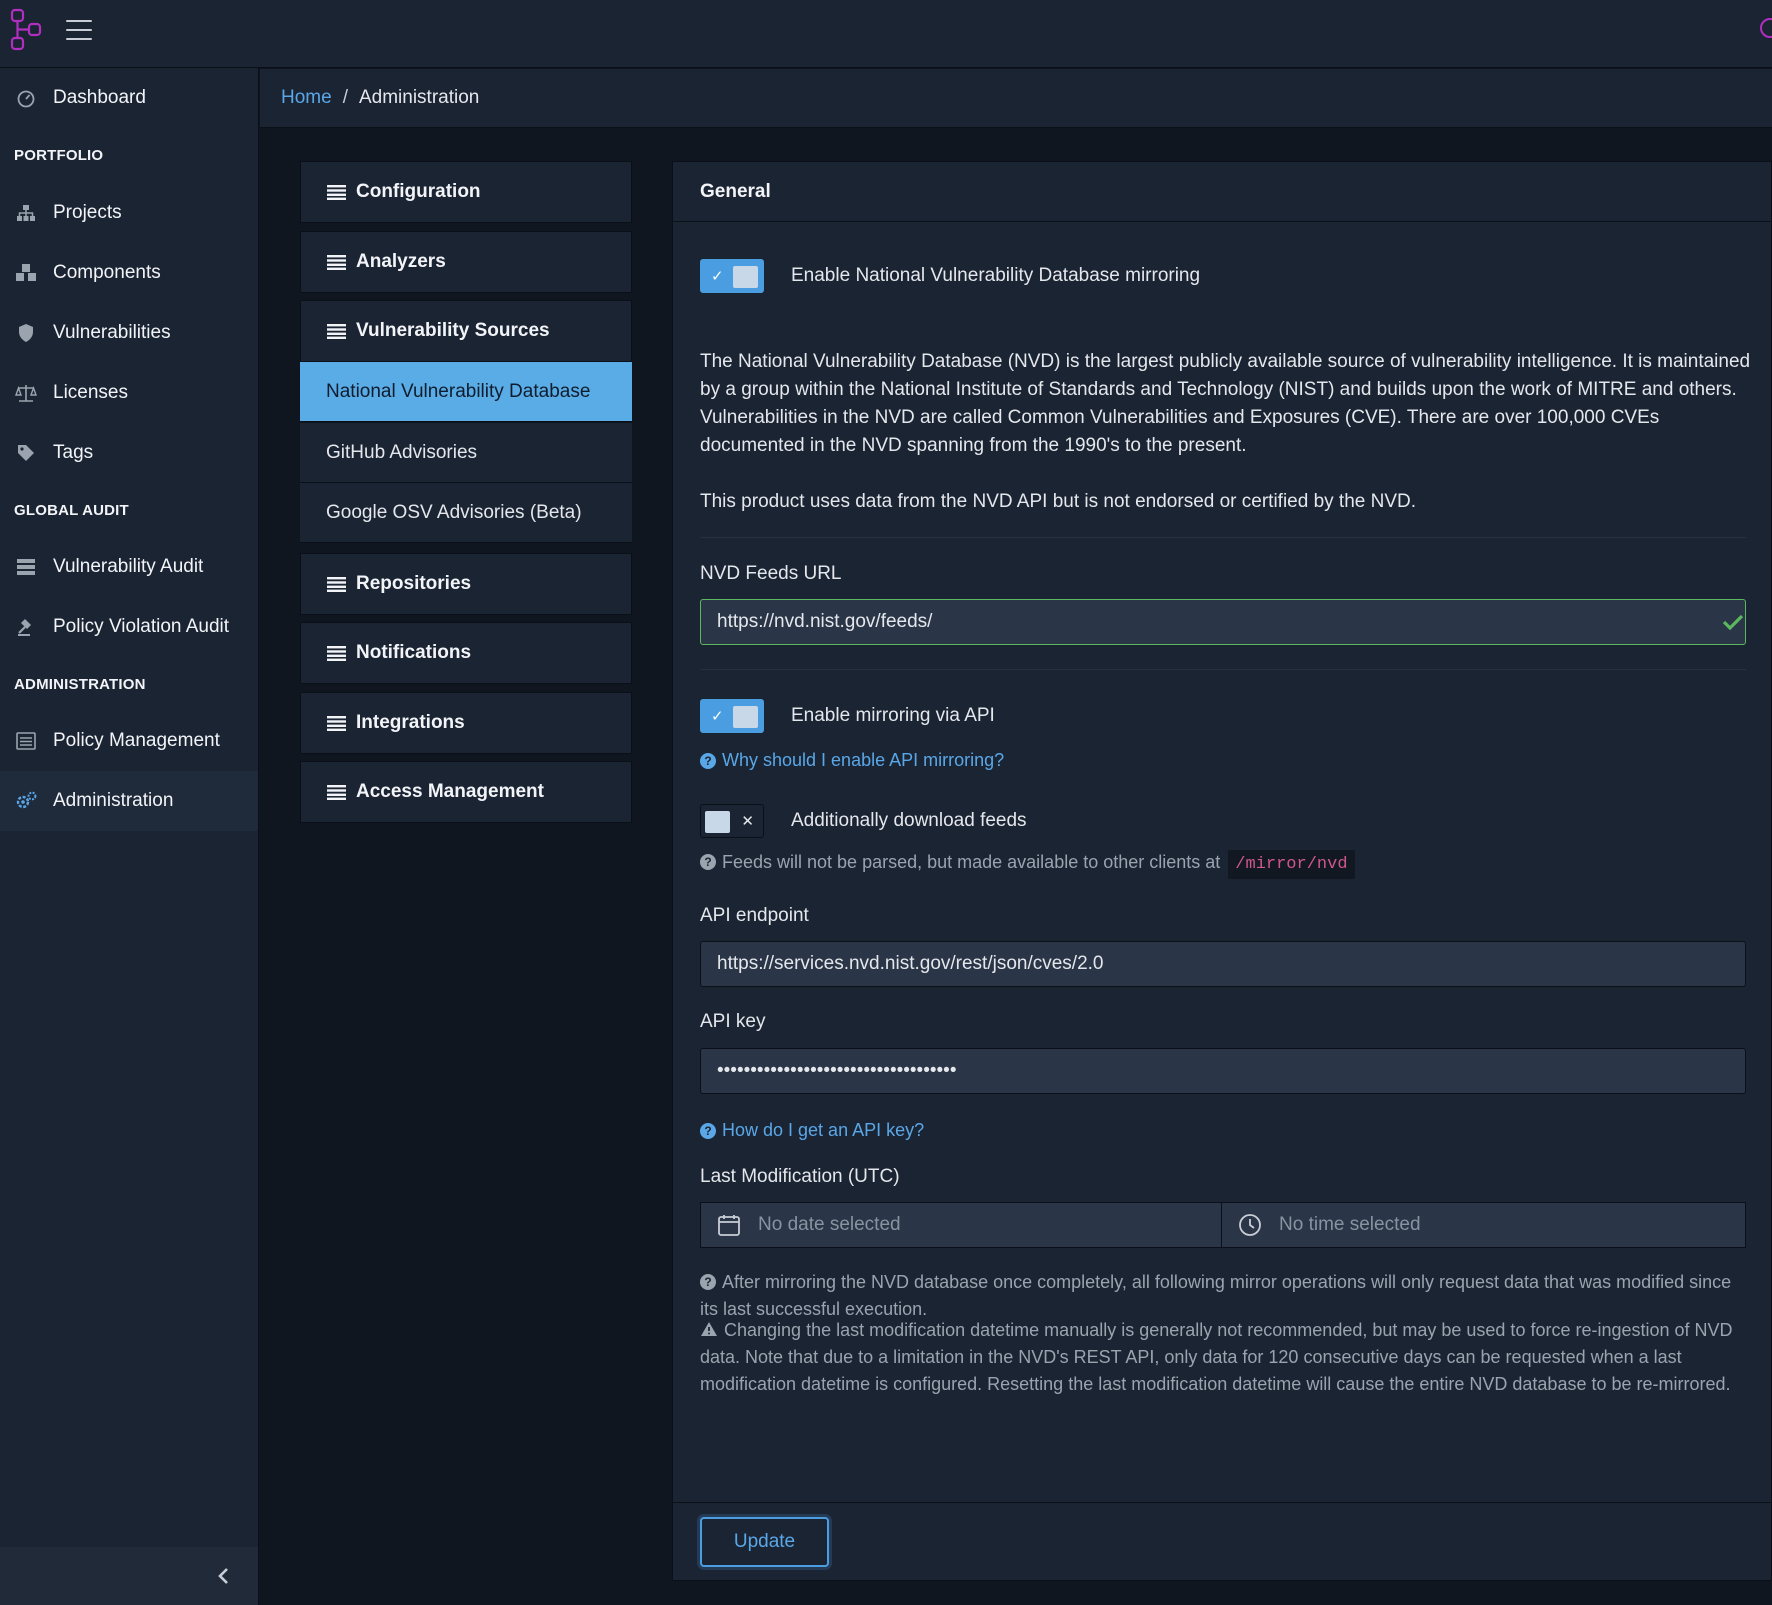 The image size is (1772, 1605). Describe the element at coordinates (410, 722) in the screenshot. I see `menu-label: Integrations` at that location.